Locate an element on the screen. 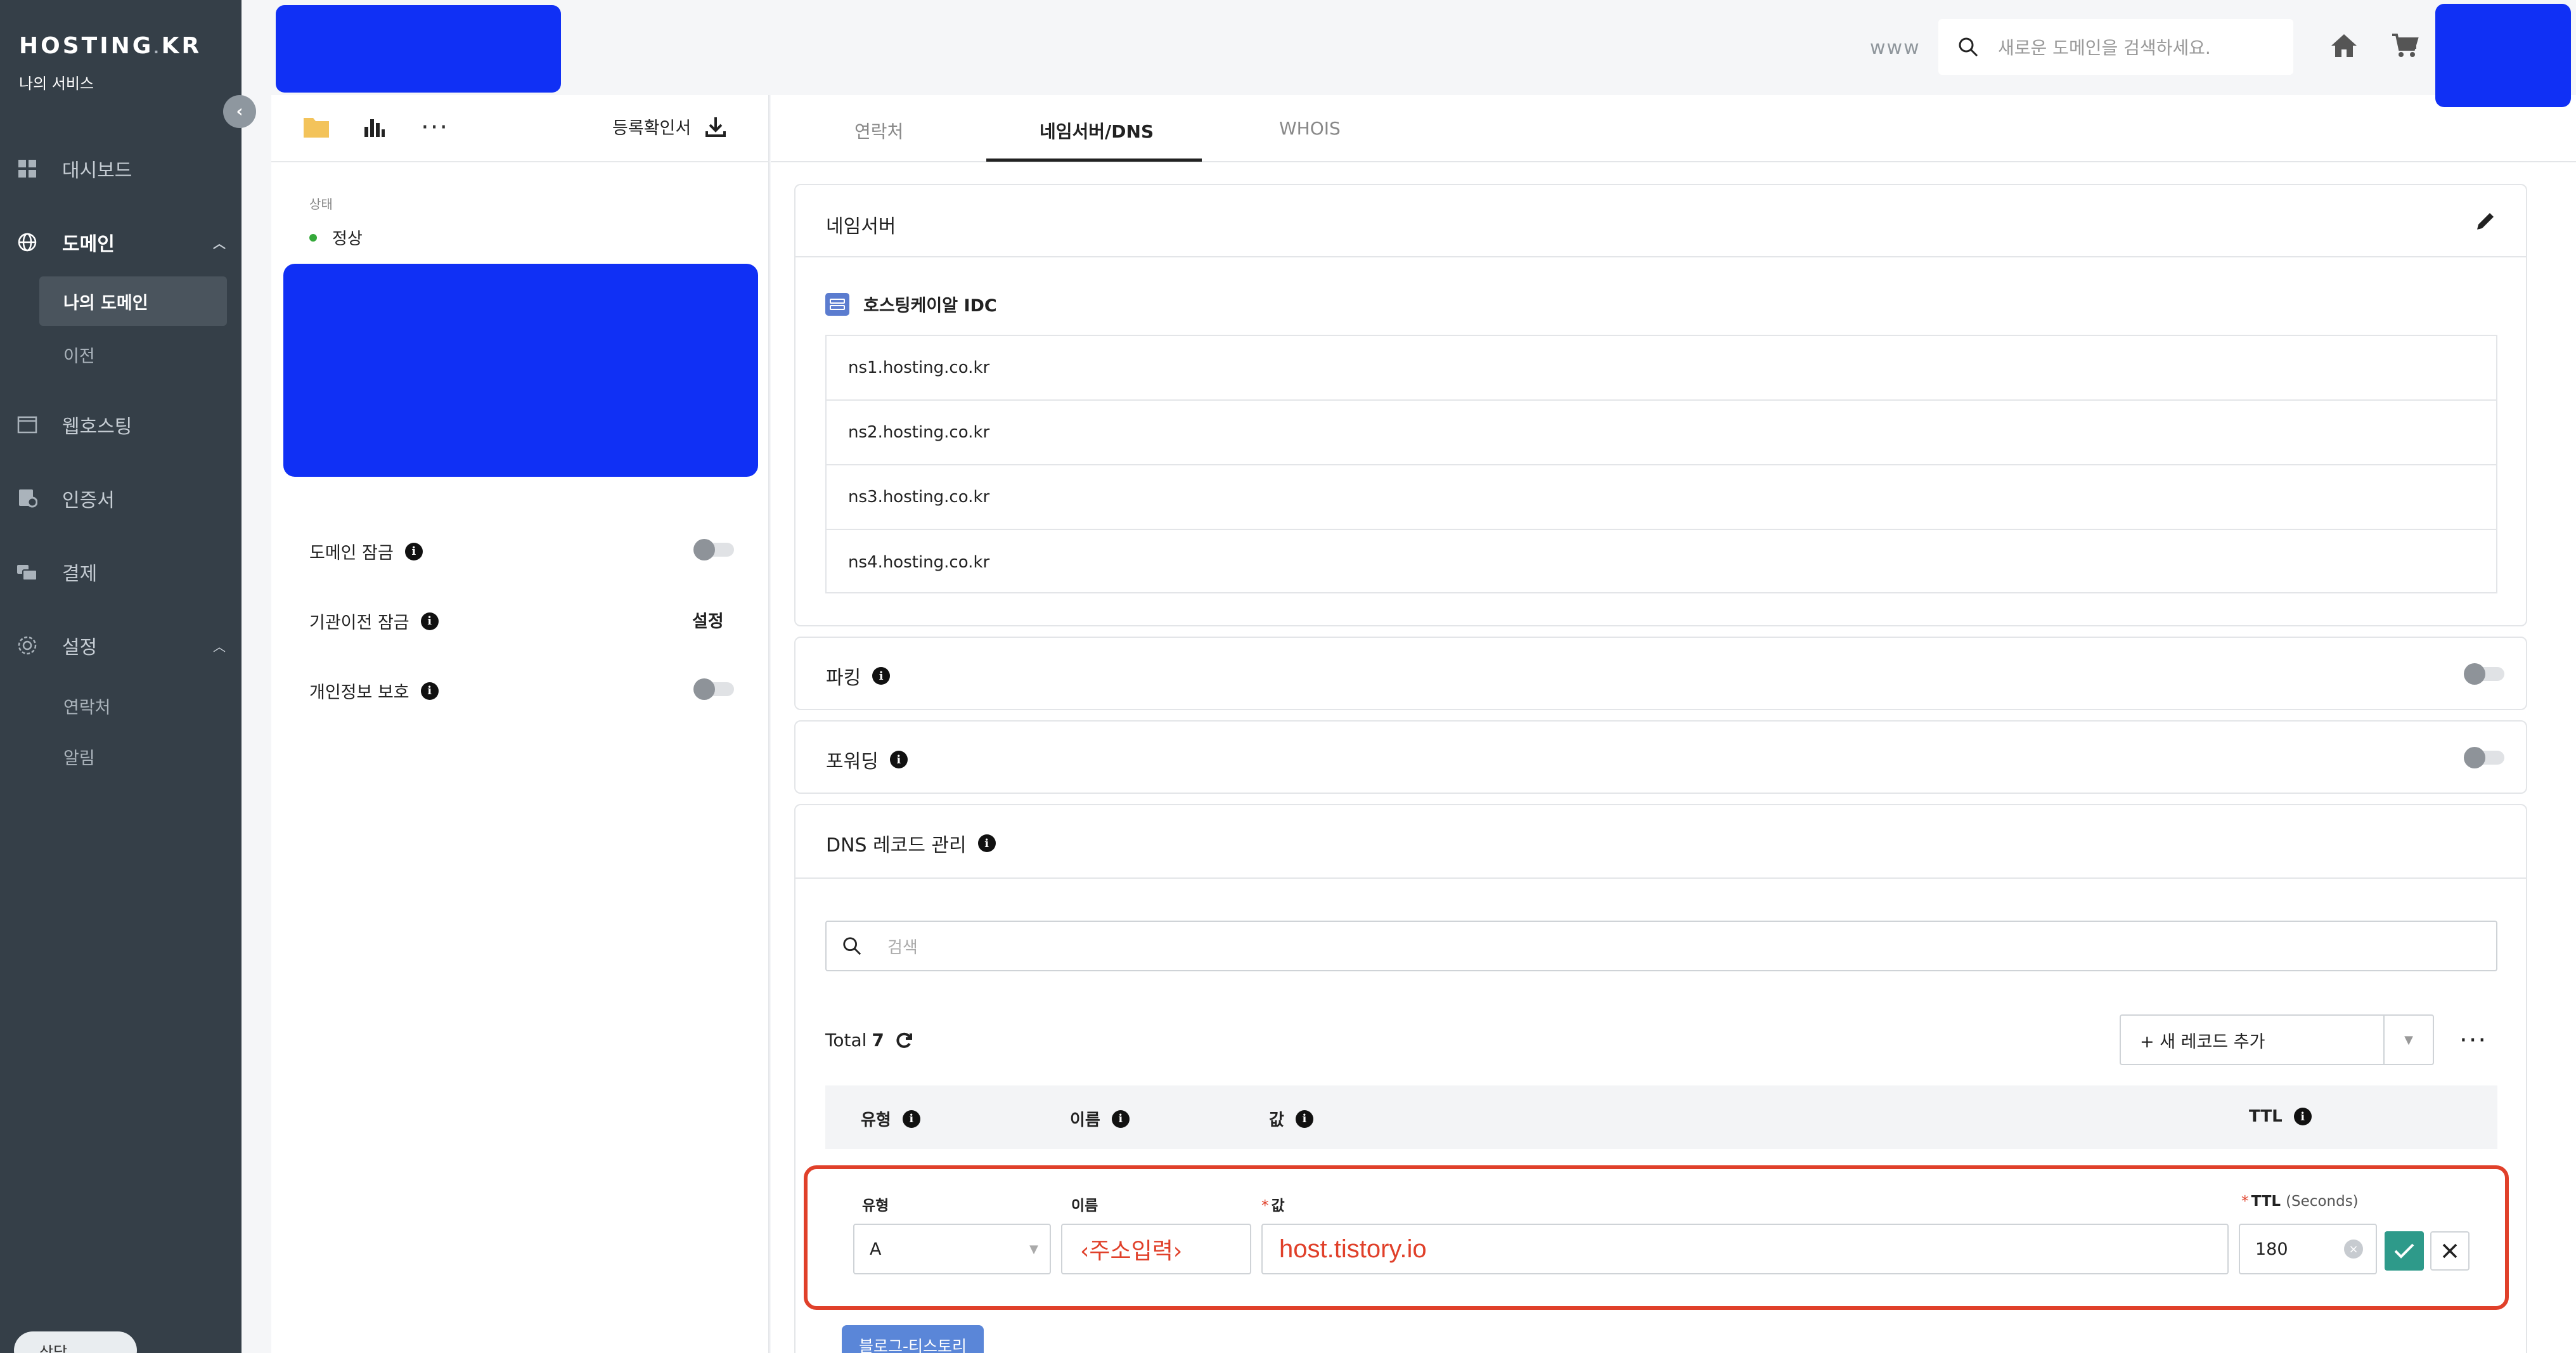 Image resolution: width=2576 pixels, height=1353 pixels. server-icon is located at coordinates (837, 304).